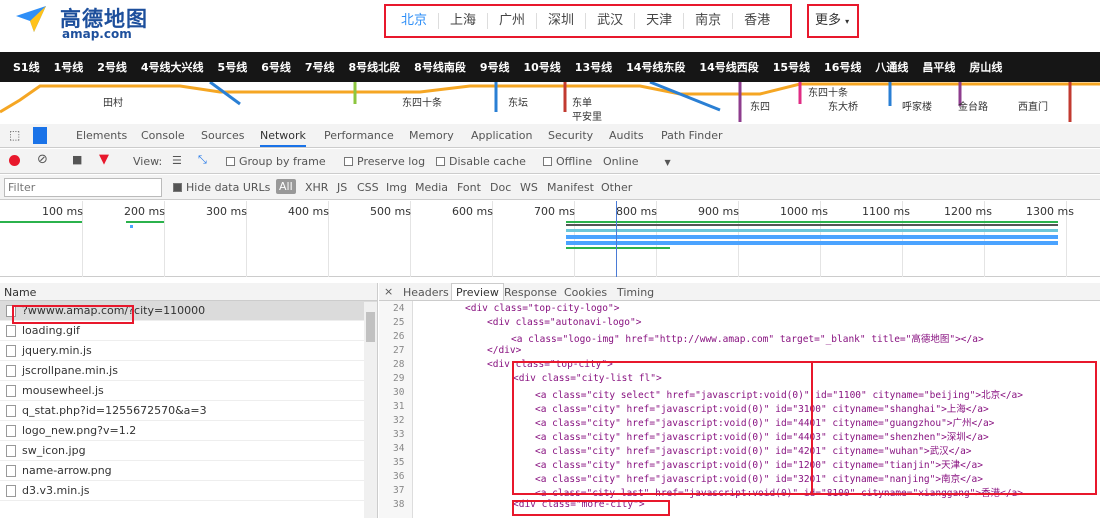 This screenshot has width=1100, height=518. What do you see at coordinates (368, 187) in the screenshot?
I see `filter-type-css: CSS` at bounding box center [368, 187].